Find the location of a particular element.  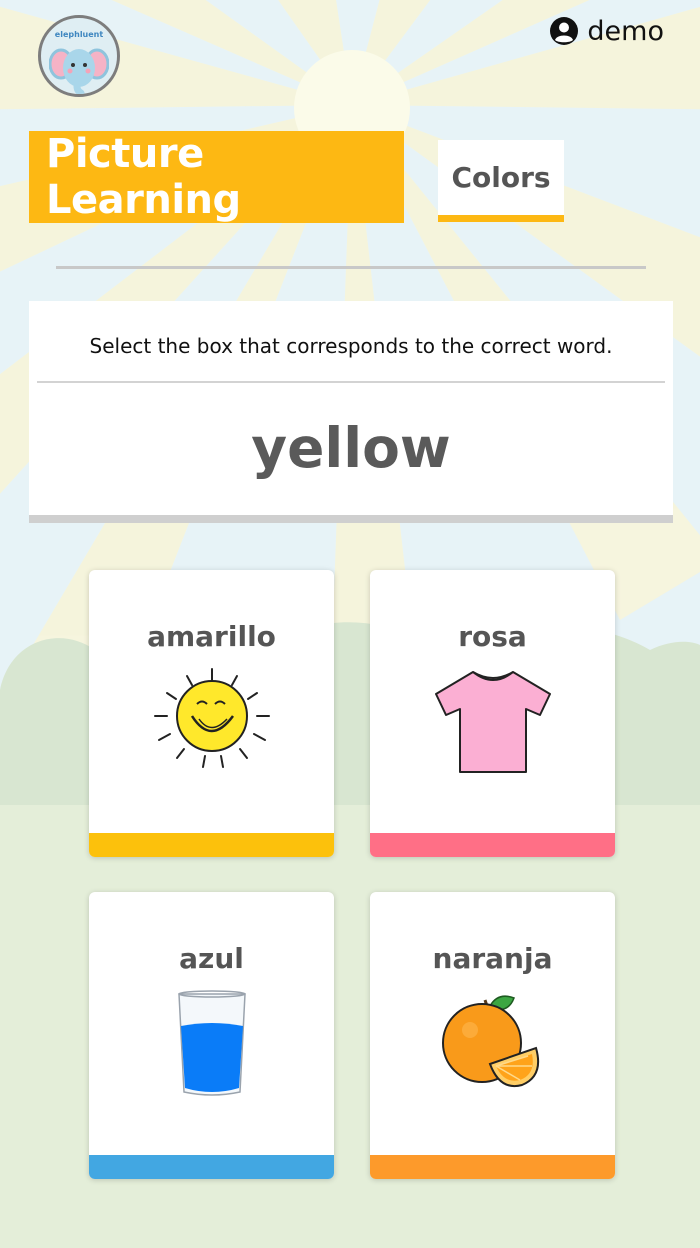

page-title: Picture Learning is located at coordinates (143, 177).